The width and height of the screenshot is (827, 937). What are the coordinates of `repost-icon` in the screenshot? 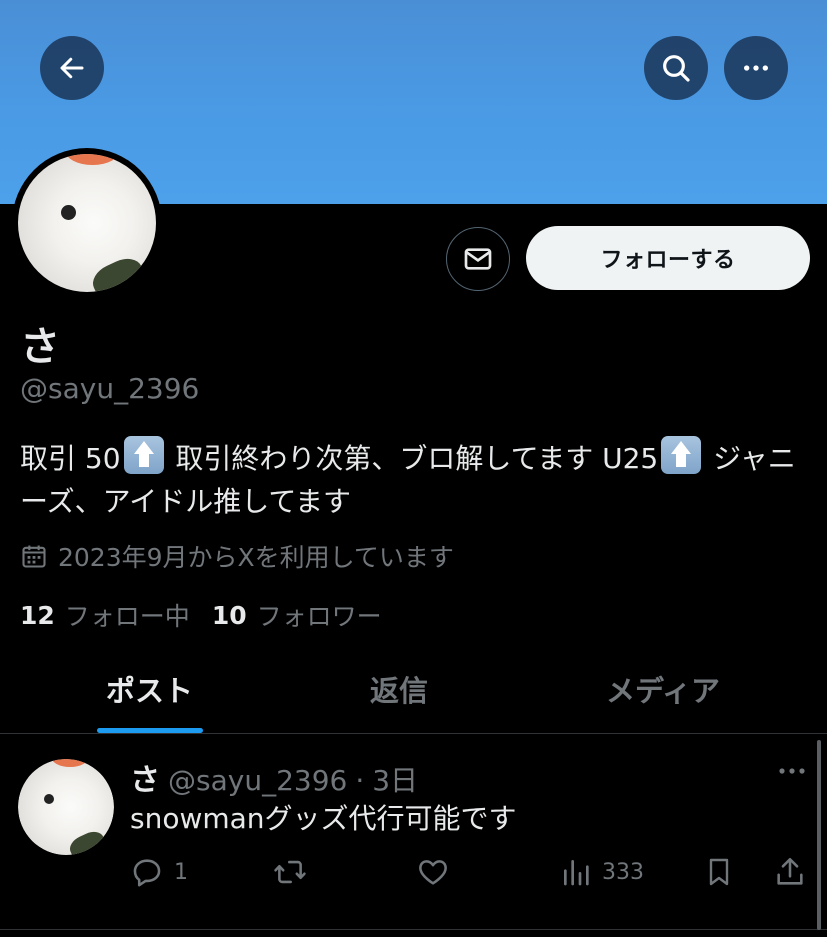 It's located at (290, 872).